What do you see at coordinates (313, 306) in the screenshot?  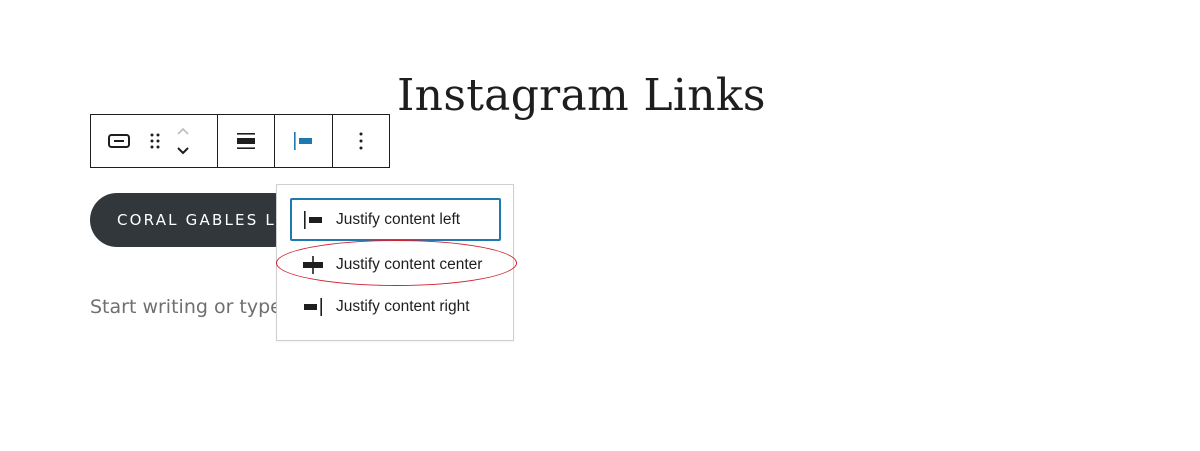 I see `justify-right-icon` at bounding box center [313, 306].